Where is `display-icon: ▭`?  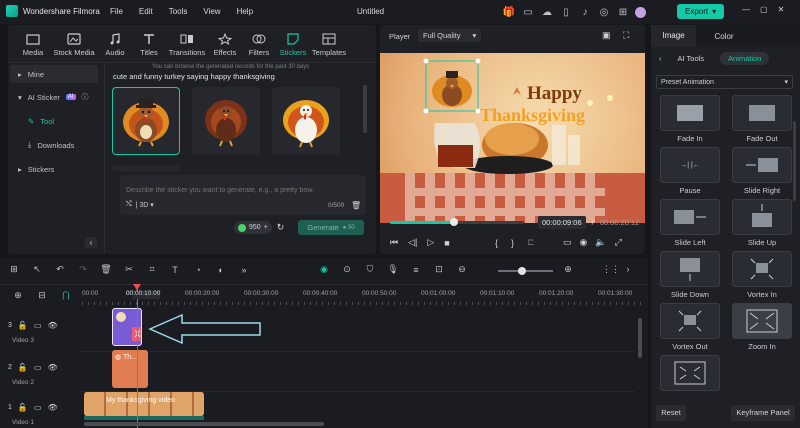 display-icon: ▭ is located at coordinates (567, 242).